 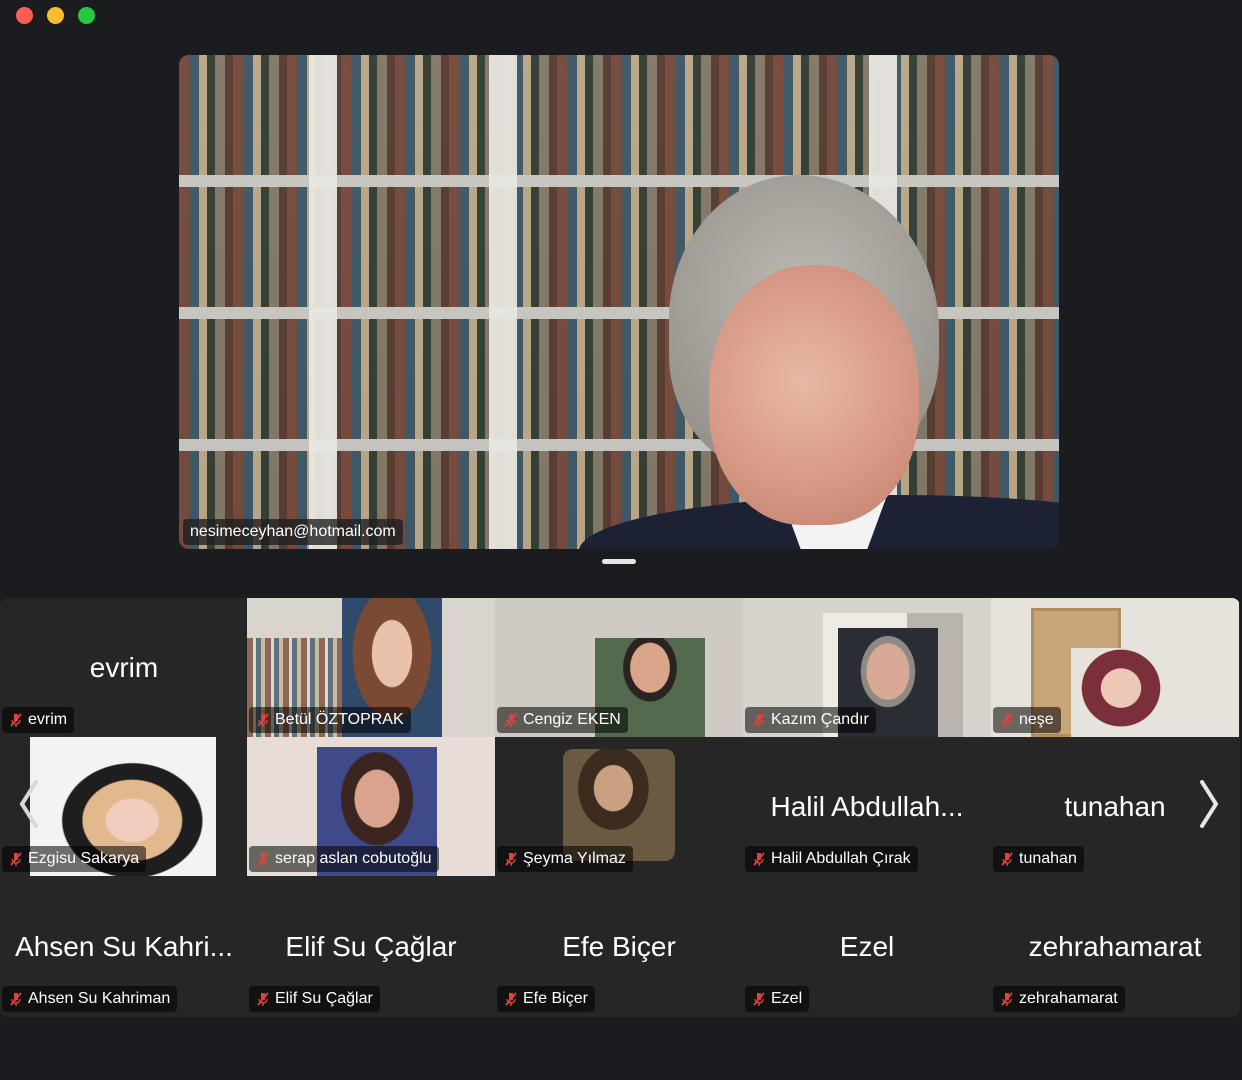 I want to click on chevron-right-icon, so click(x=1209, y=808).